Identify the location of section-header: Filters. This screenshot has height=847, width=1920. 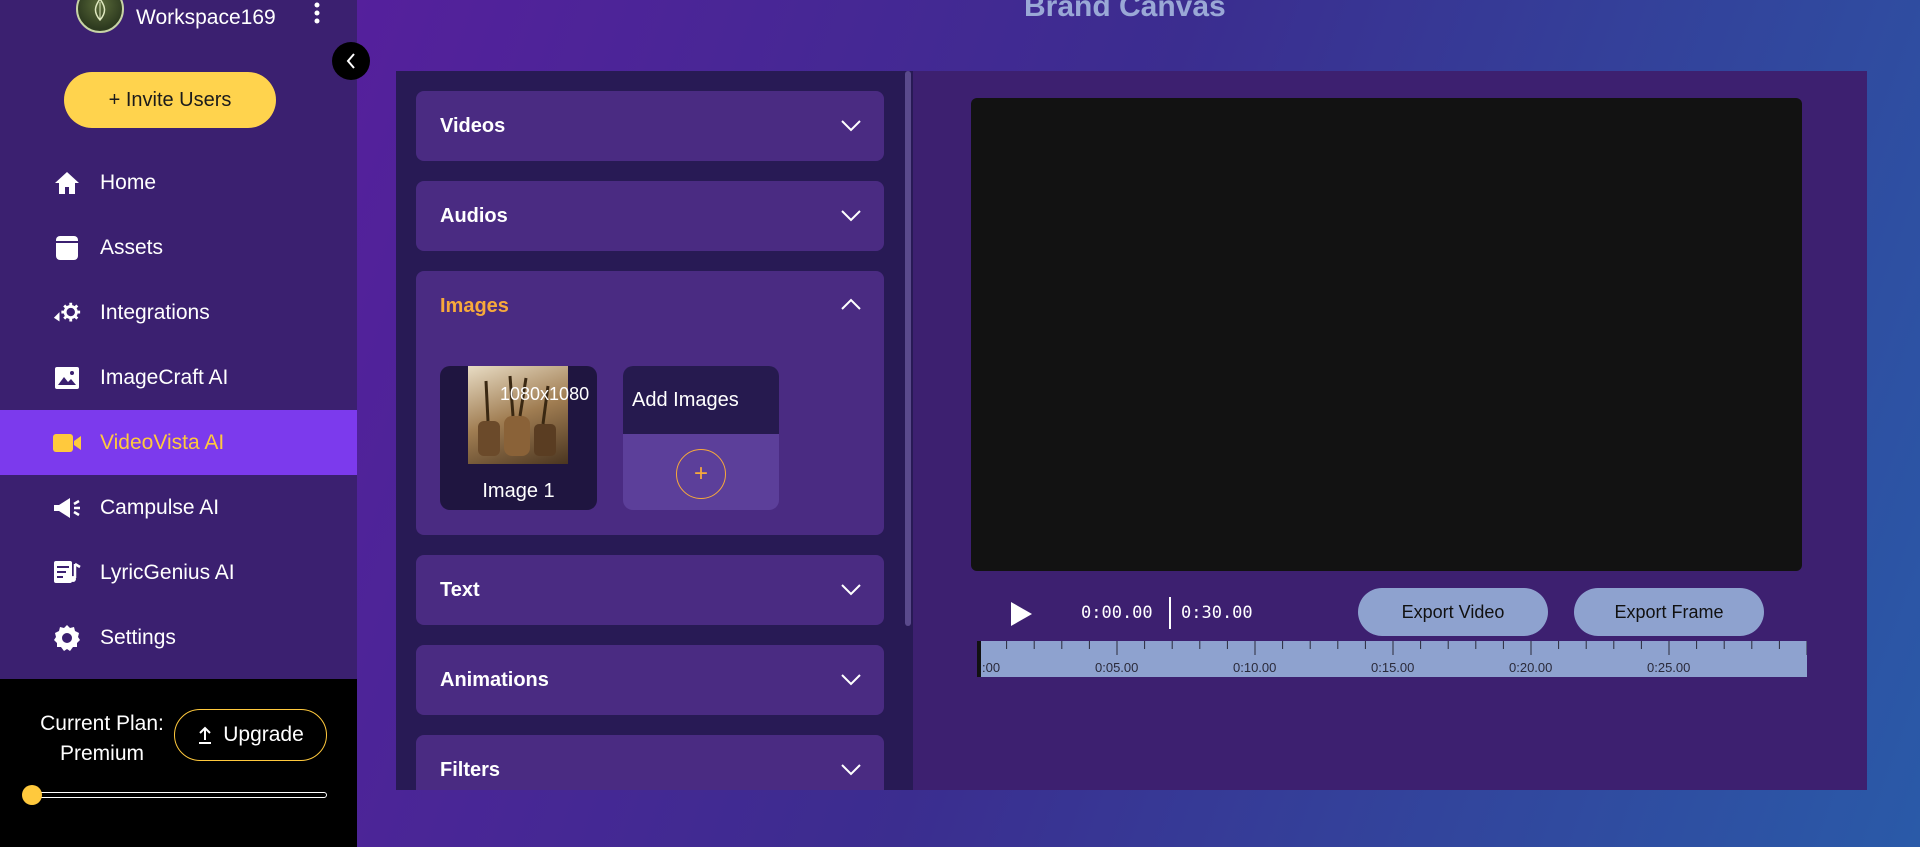
(650, 762).